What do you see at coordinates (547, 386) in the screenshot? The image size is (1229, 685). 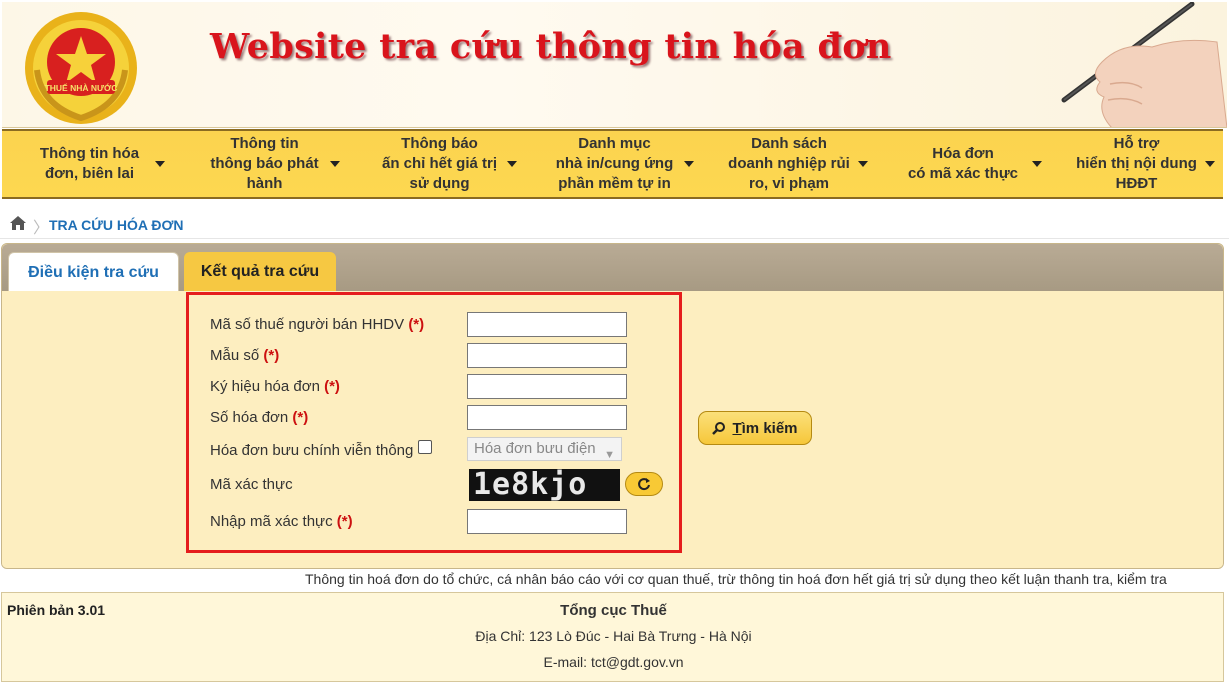 I see `symbol-input` at bounding box center [547, 386].